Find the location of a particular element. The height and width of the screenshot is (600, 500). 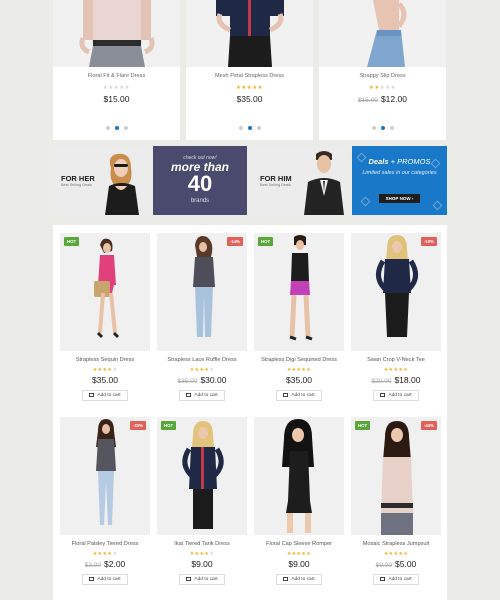

product-price: $18.00 is located at coordinates (407, 380).